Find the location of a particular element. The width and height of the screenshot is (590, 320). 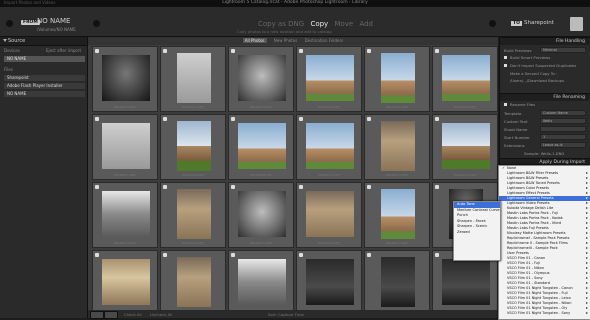

file-item-noname: NO NAME is located at coordinates (44, 94).